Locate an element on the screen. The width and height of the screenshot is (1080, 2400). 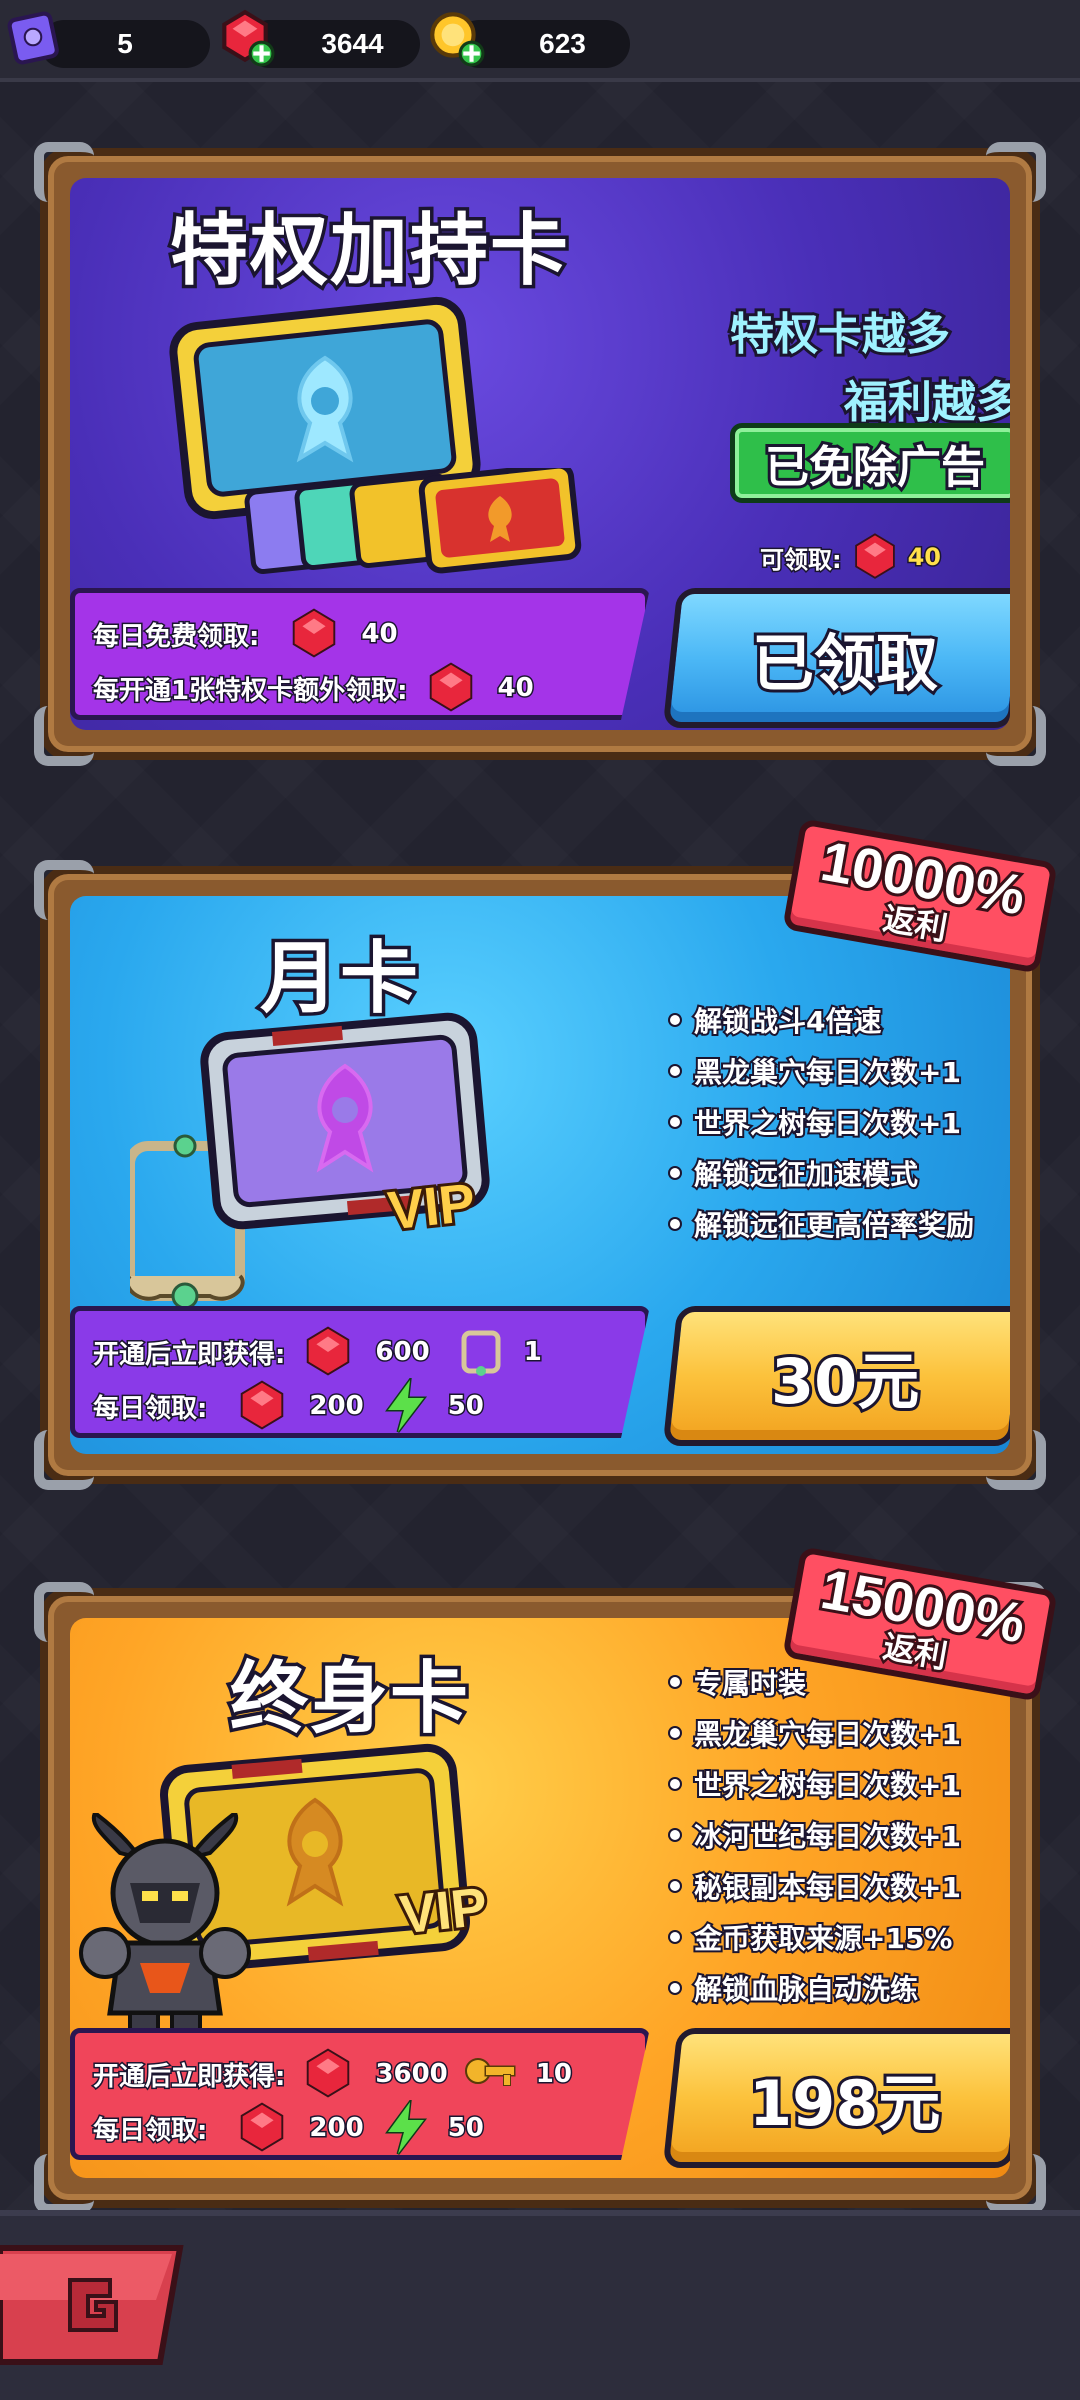
lifetime-instant-label: 开通后立即获得: is located at coordinates (188, 2076).